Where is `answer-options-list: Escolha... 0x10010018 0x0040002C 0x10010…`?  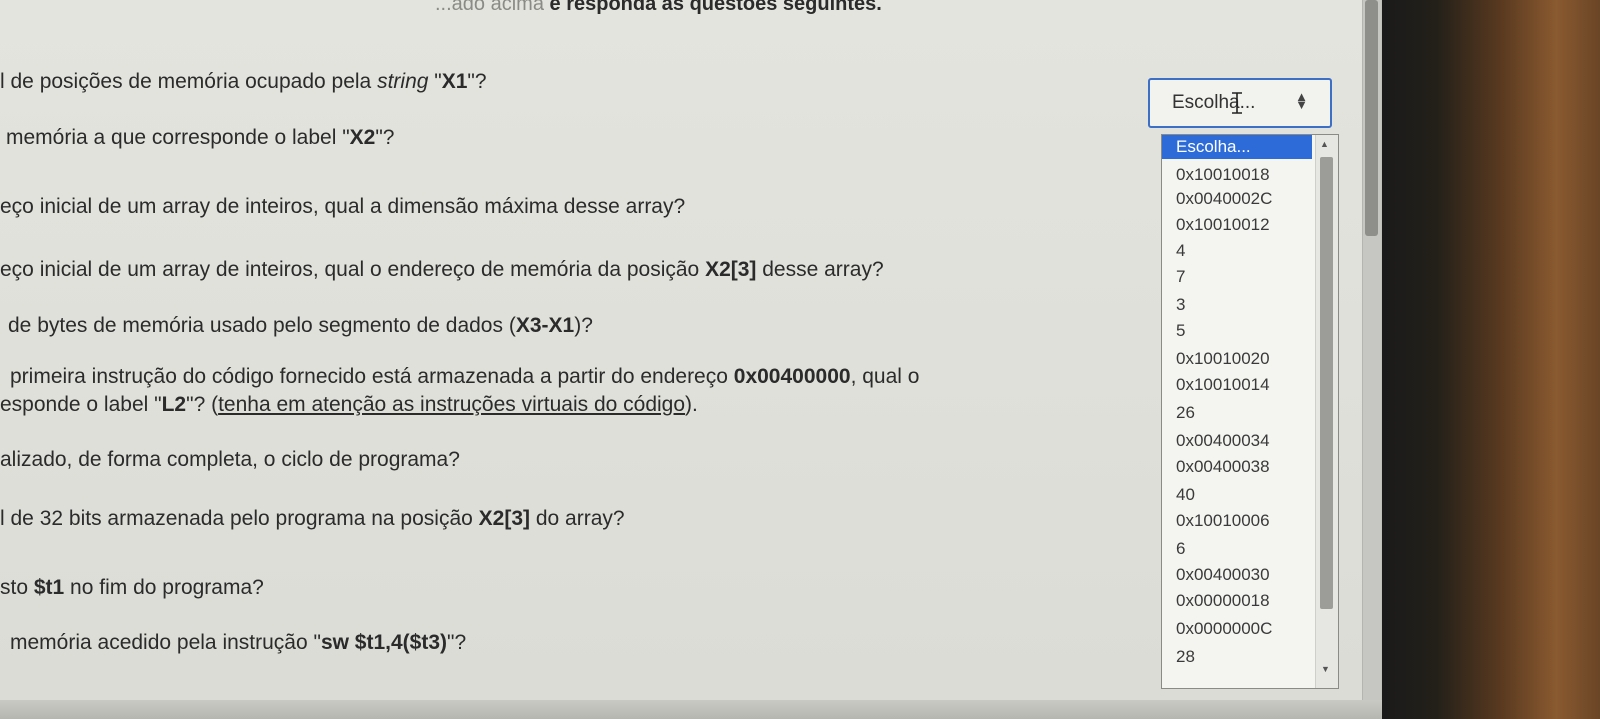 answer-options-list: Escolha... 0x10010018 0x0040002C 0x10010… is located at coordinates (1250, 411).